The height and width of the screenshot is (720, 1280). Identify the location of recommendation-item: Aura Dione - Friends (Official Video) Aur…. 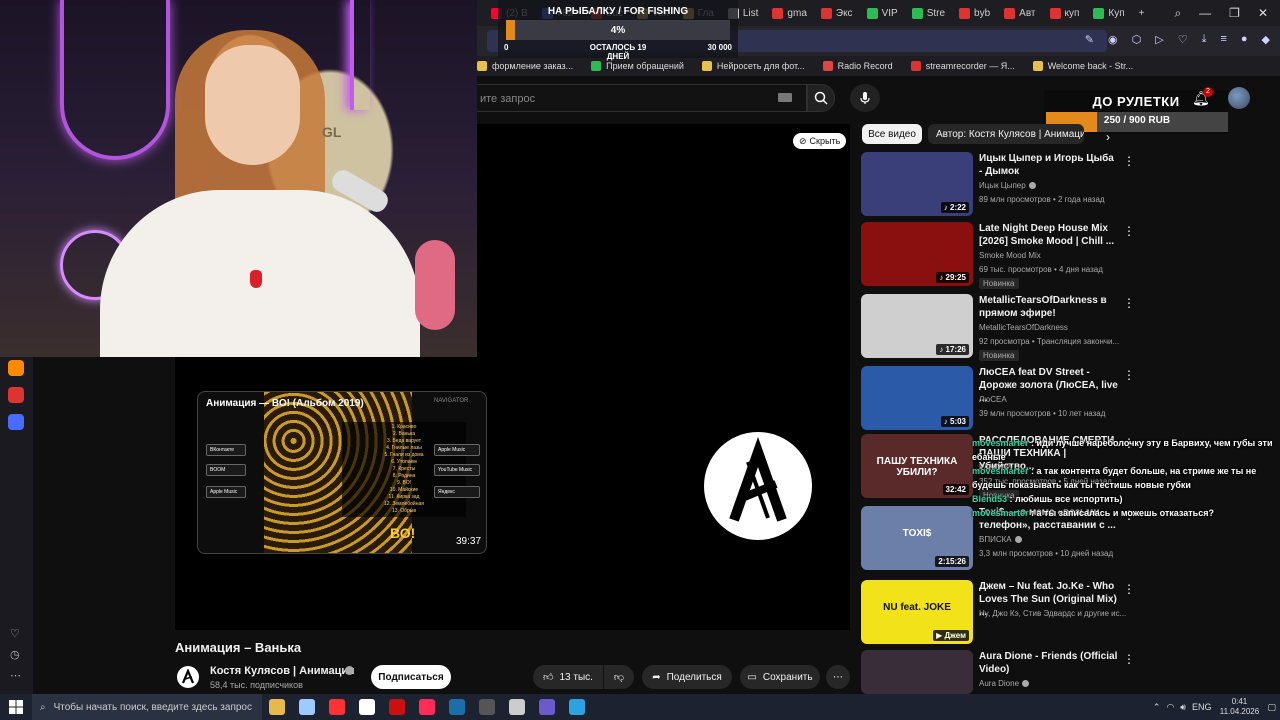
(1011, 672).